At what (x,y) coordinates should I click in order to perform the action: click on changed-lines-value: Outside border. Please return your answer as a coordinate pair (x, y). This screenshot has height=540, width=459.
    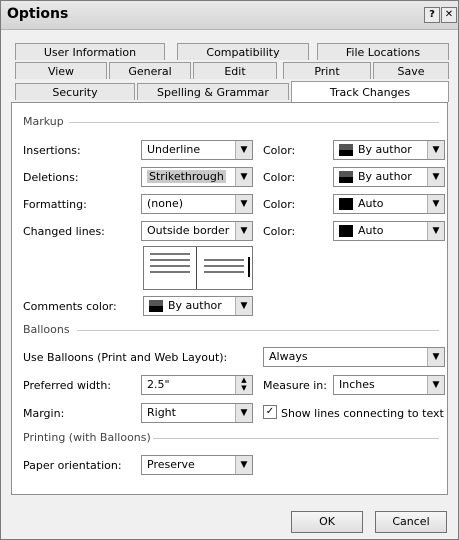
    Looking at the image, I should click on (188, 230).